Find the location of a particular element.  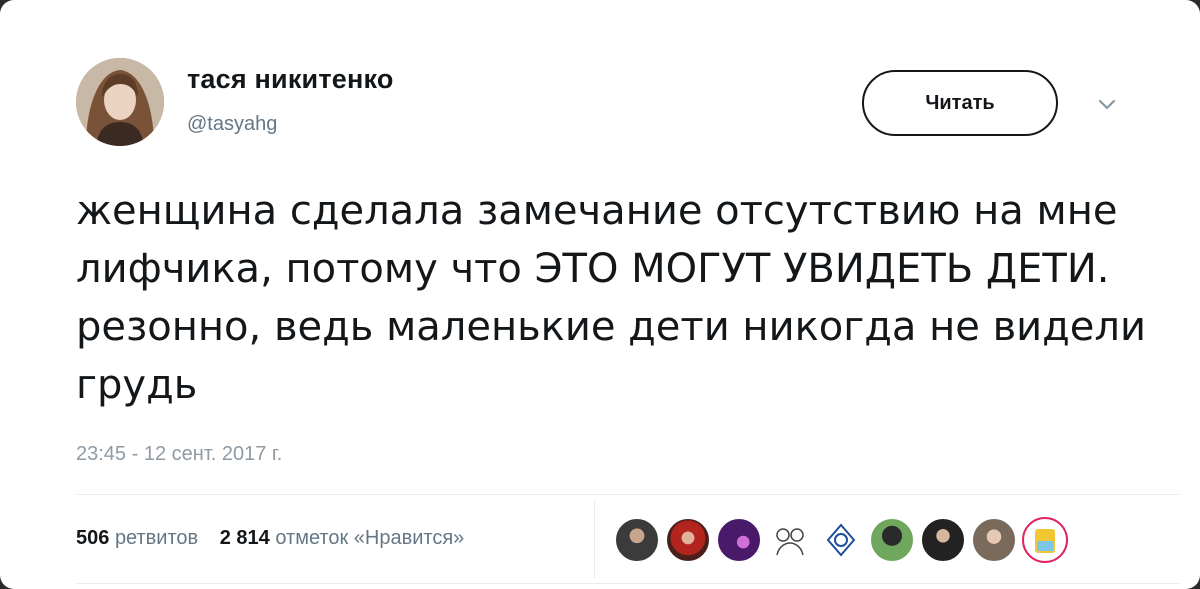

username-handle: @tasyahg is located at coordinates (232, 124).